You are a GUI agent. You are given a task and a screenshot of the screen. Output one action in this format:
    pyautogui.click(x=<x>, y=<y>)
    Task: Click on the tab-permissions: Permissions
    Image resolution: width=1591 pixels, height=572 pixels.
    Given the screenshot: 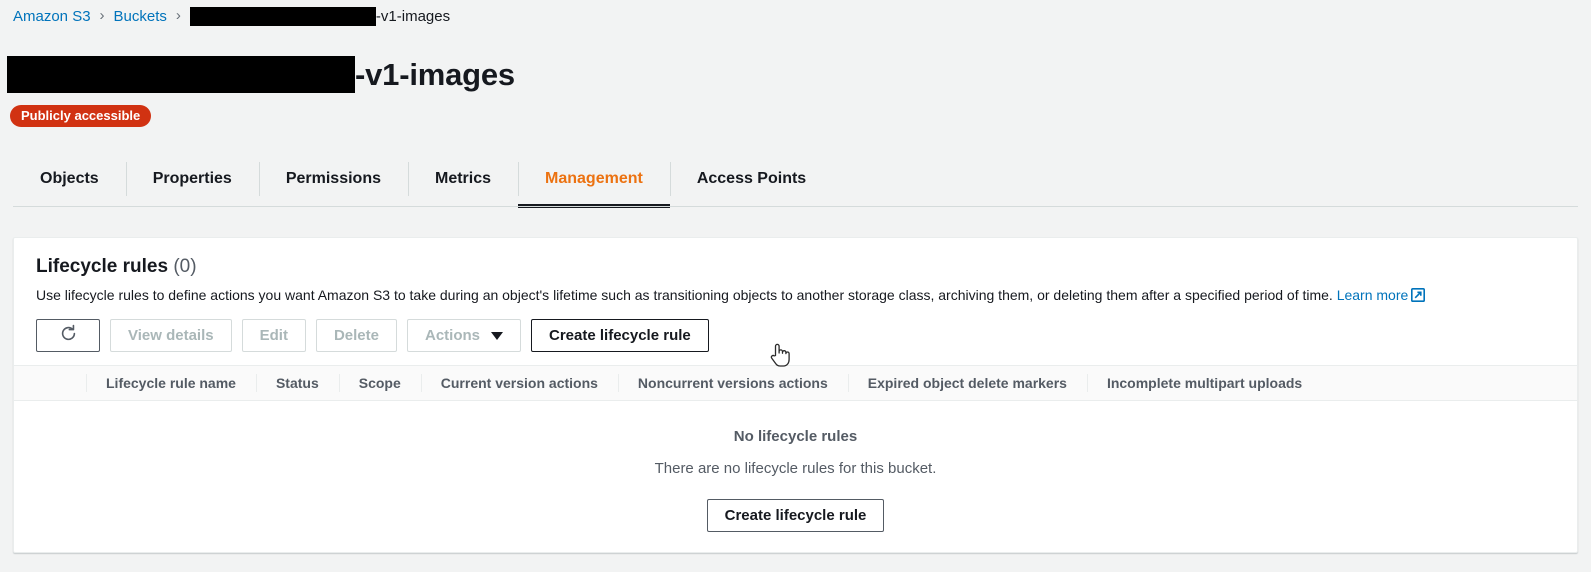 What is the action you would take?
    pyautogui.click(x=333, y=179)
    